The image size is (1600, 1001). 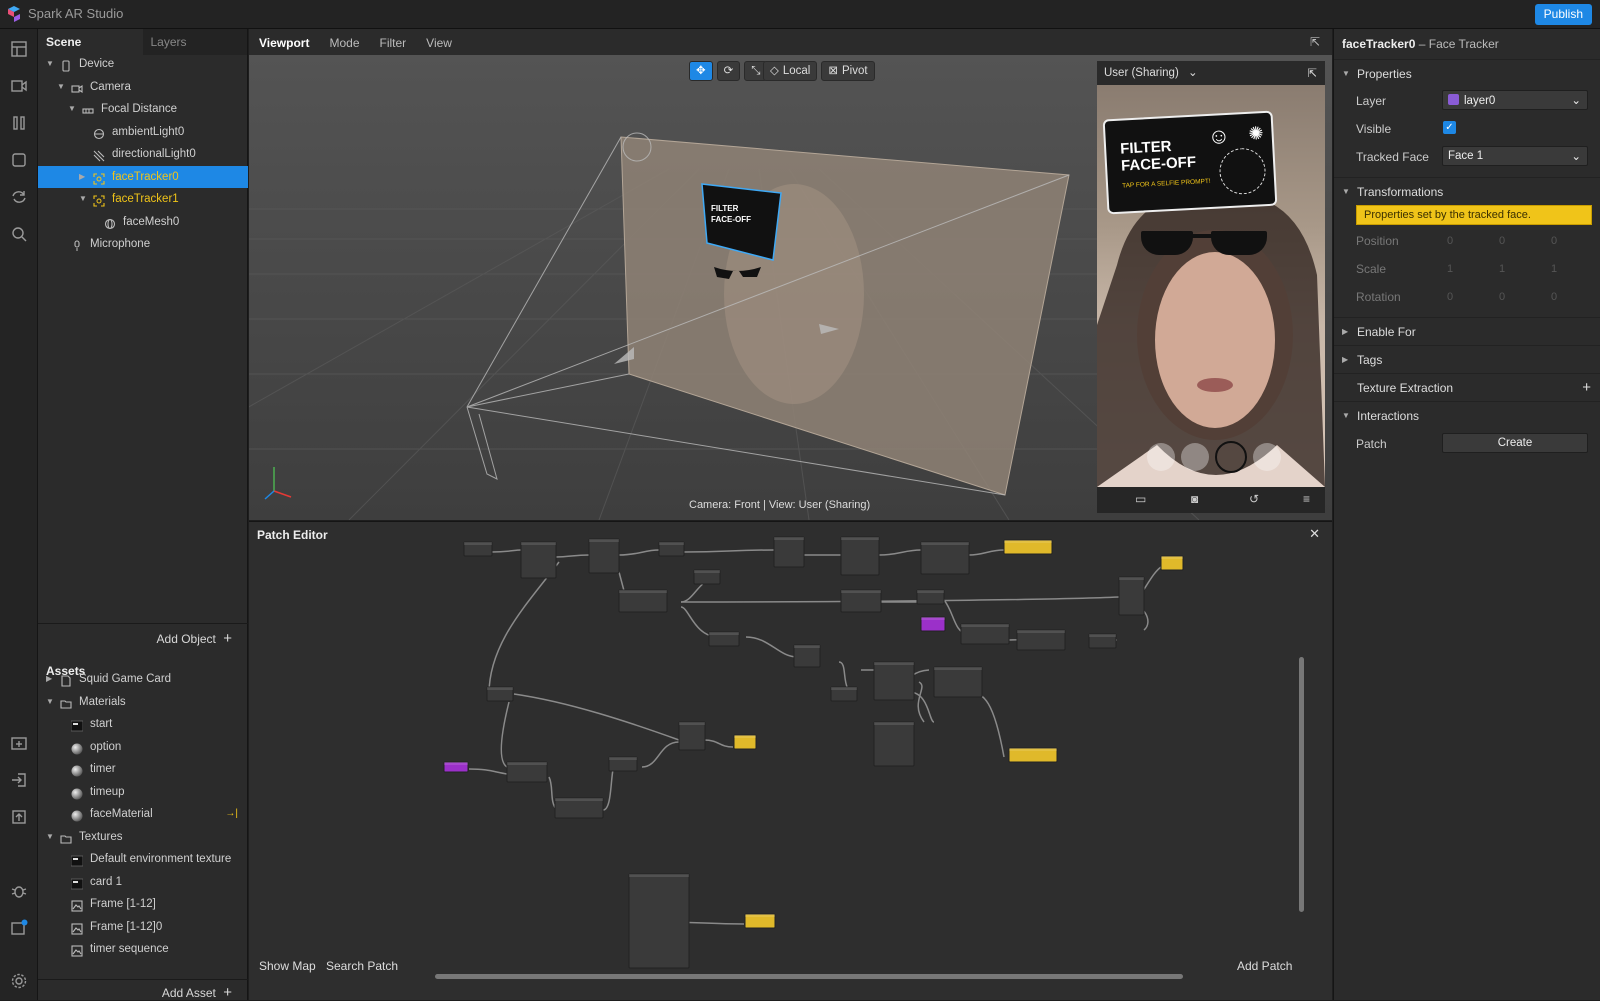 I want to click on video-icon, so click(x=19, y=86).